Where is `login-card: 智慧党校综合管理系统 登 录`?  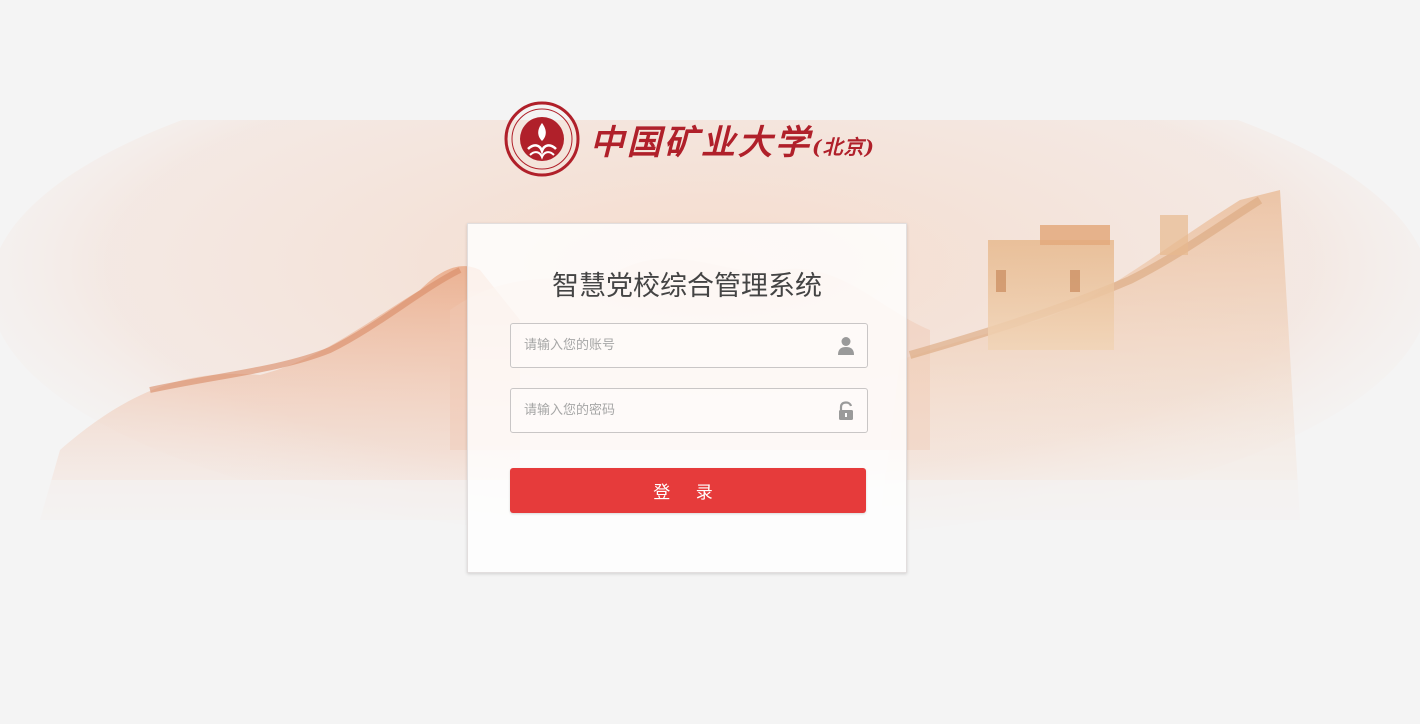 login-card: 智慧党校综合管理系统 登 录 is located at coordinates (687, 398).